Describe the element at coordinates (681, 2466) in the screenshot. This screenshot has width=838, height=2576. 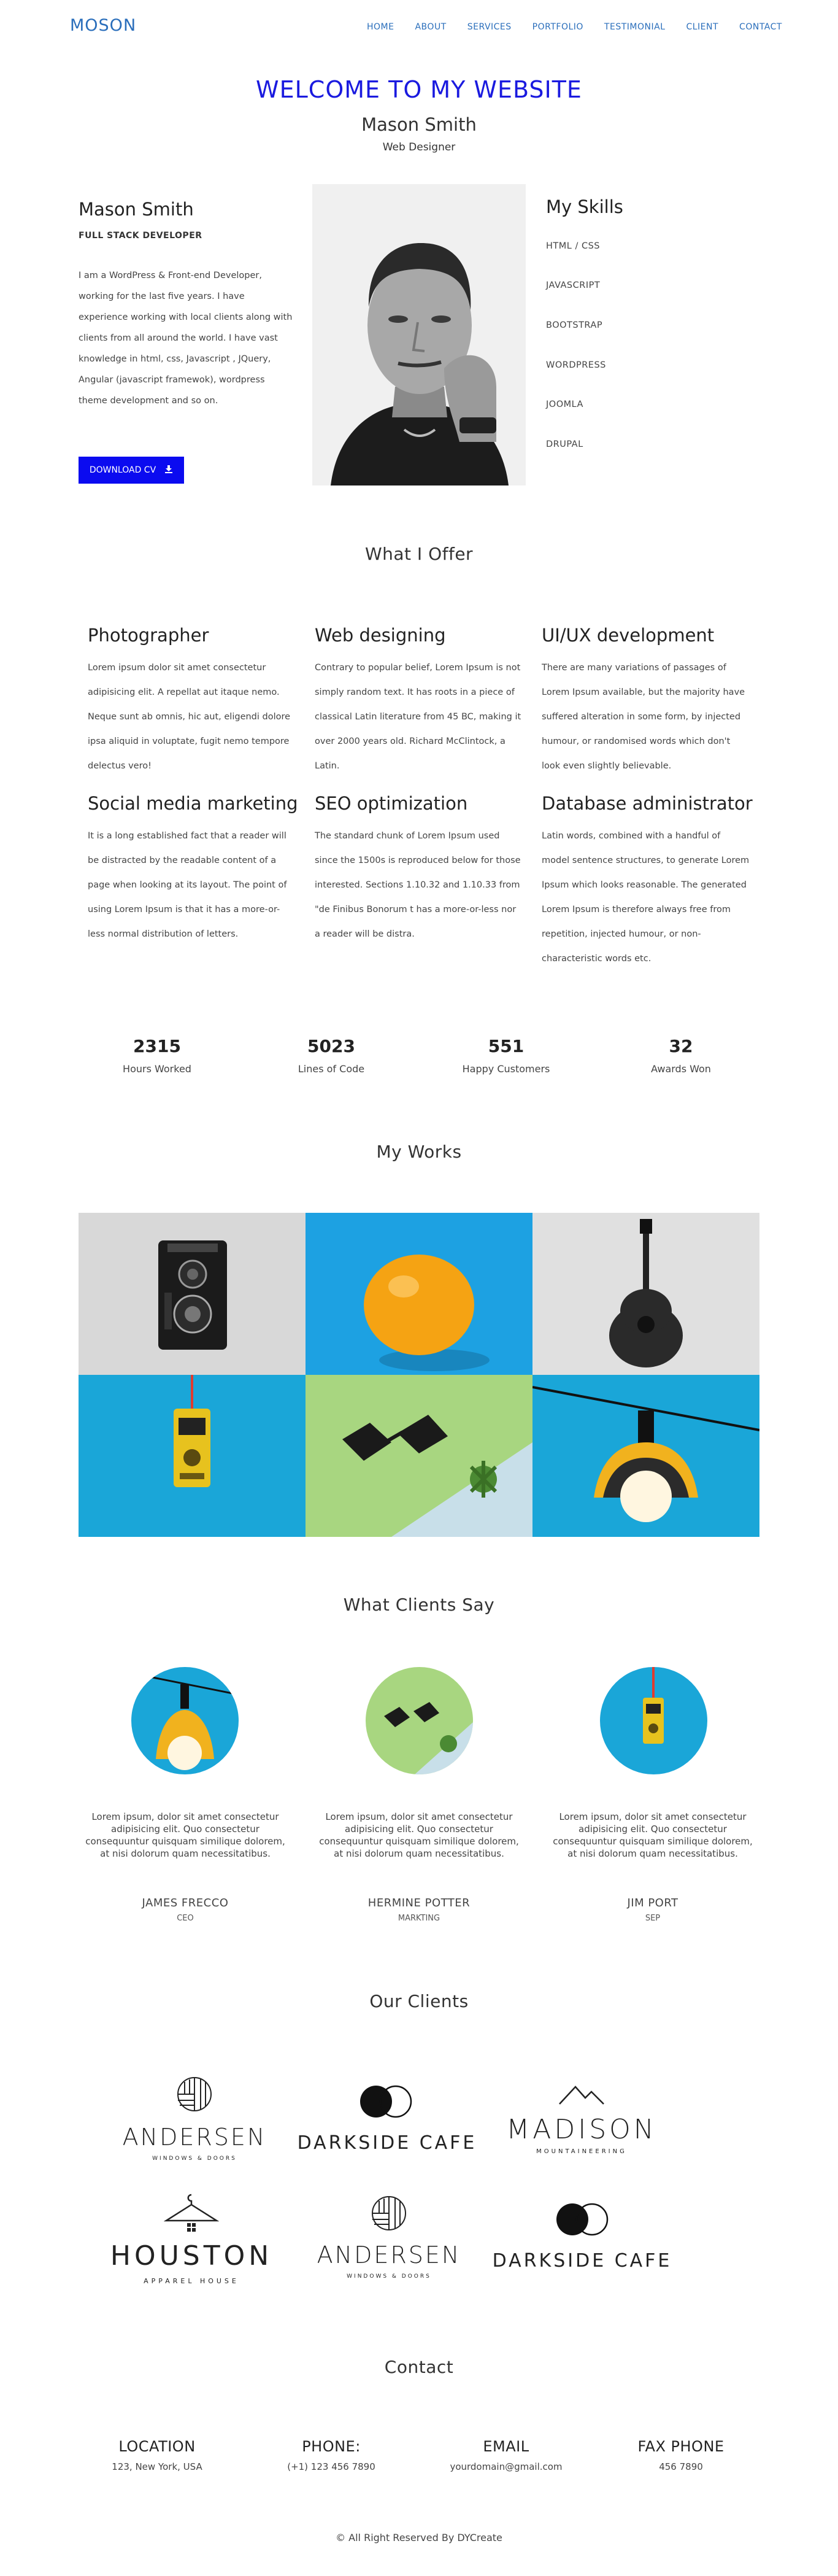
I see `contact-value: 456 7890` at that location.